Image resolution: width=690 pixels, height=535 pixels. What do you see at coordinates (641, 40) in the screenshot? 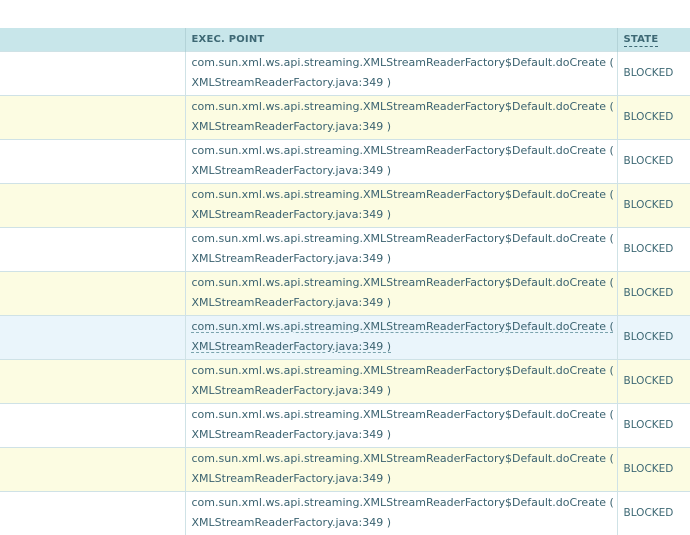
I see `state-sort-link: STATE` at bounding box center [641, 40].